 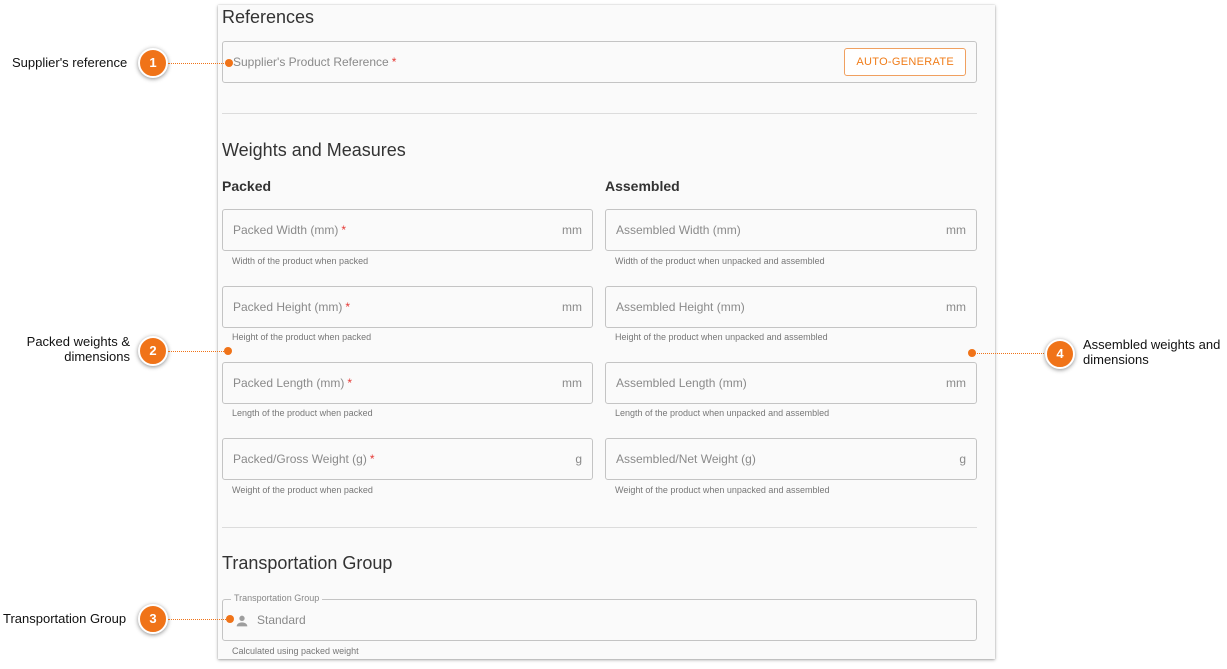 I want to click on callout-badge-1: 1, so click(x=153, y=63).